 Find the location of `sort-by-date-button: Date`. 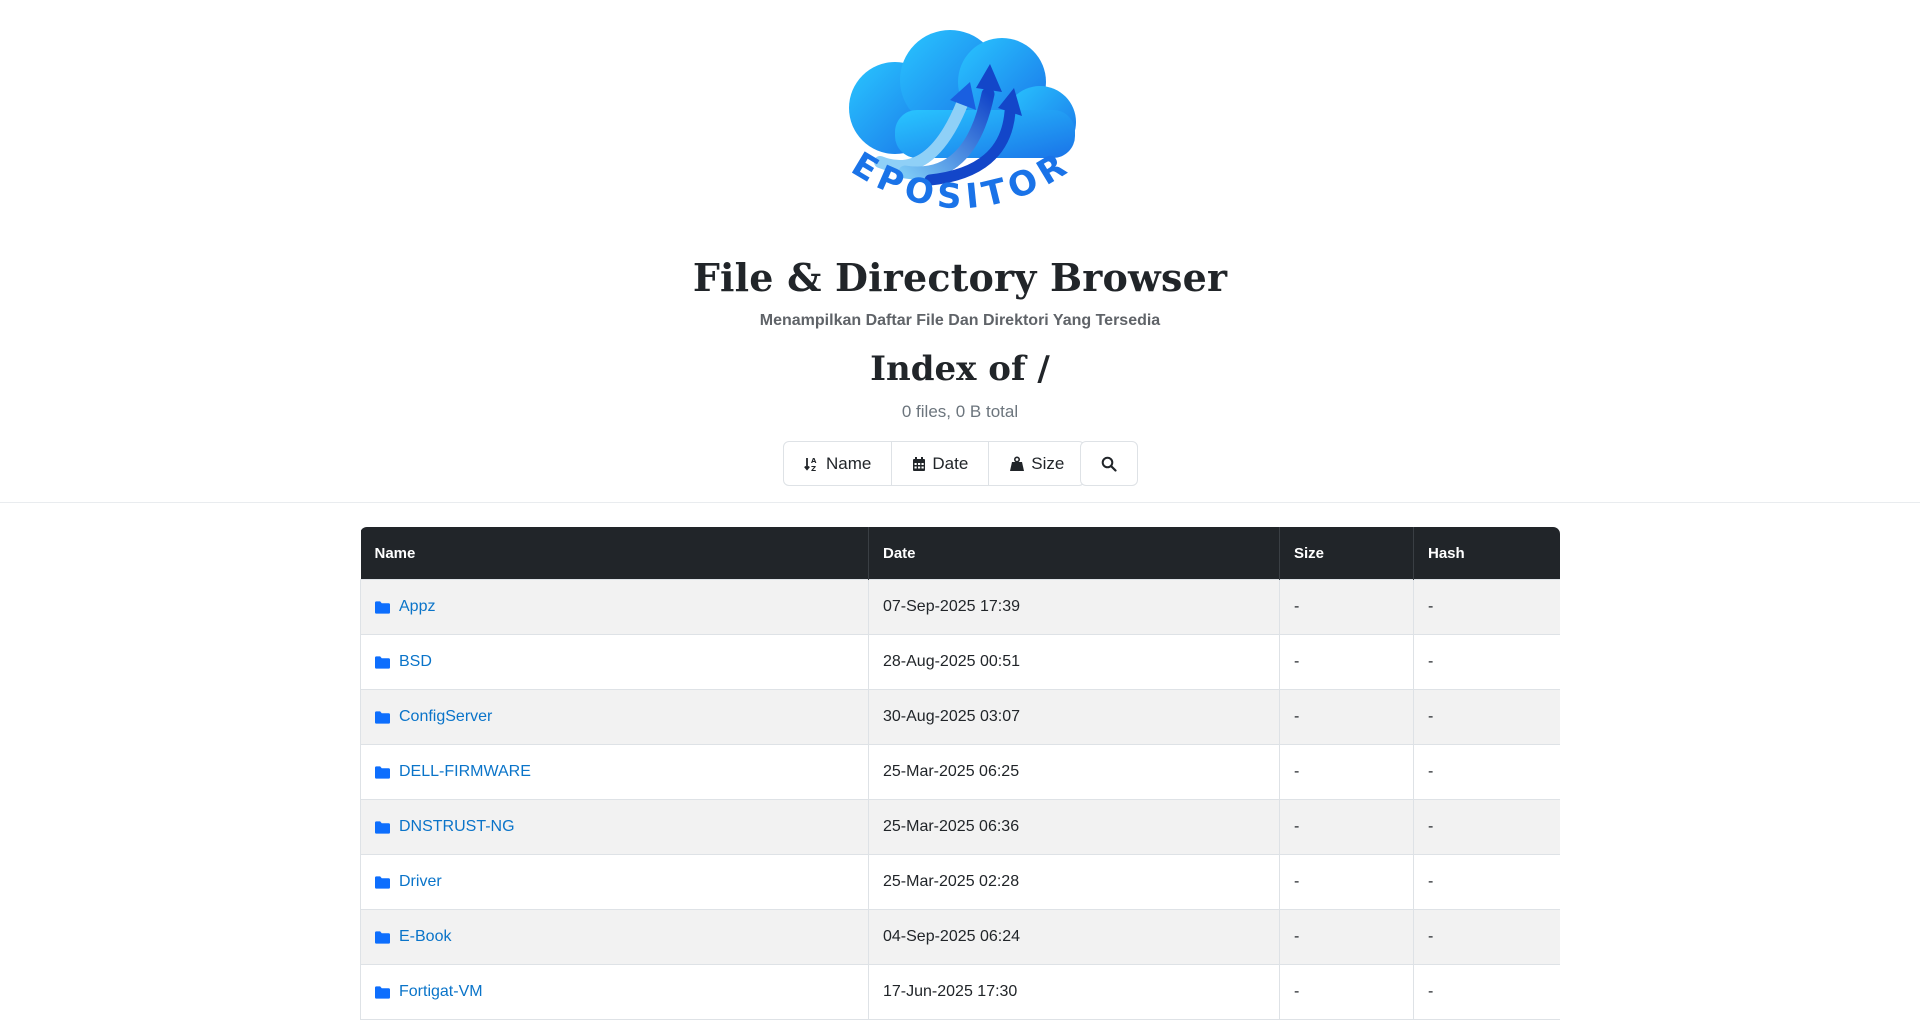

sort-by-date-button: Date is located at coordinates (941, 463).